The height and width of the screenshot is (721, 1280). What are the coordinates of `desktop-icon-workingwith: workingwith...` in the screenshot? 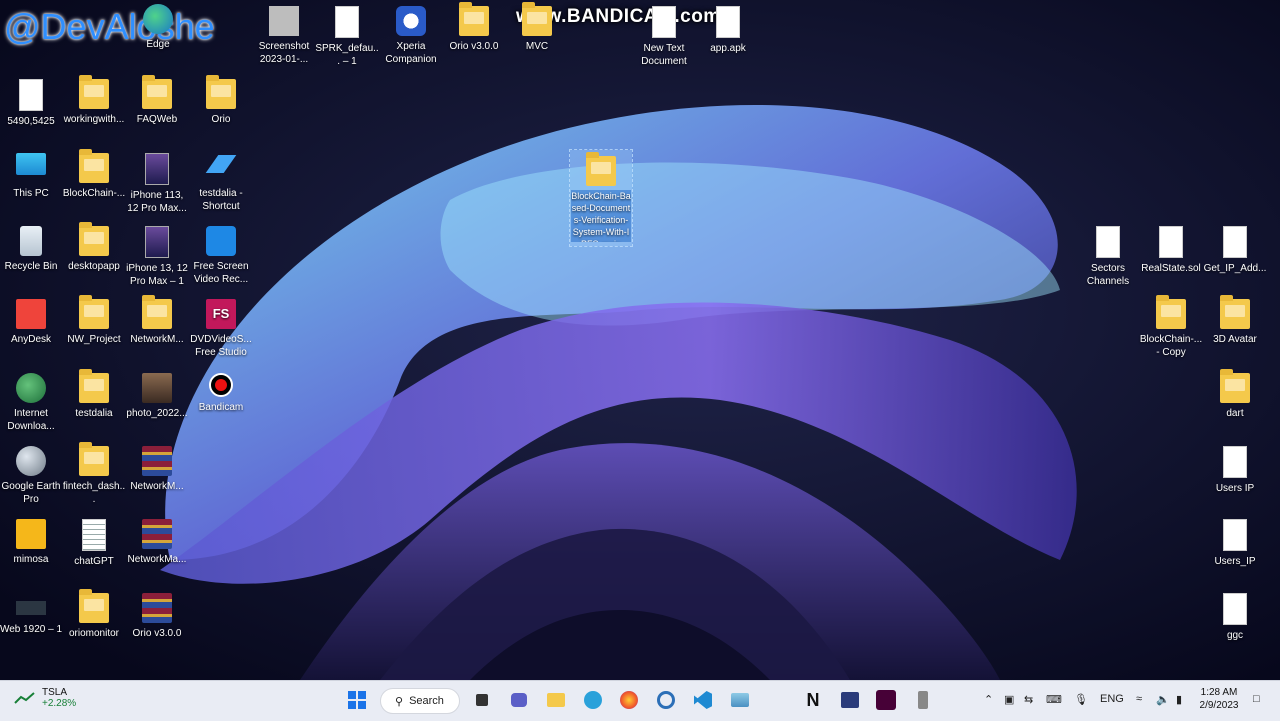 It's located at (94, 99).